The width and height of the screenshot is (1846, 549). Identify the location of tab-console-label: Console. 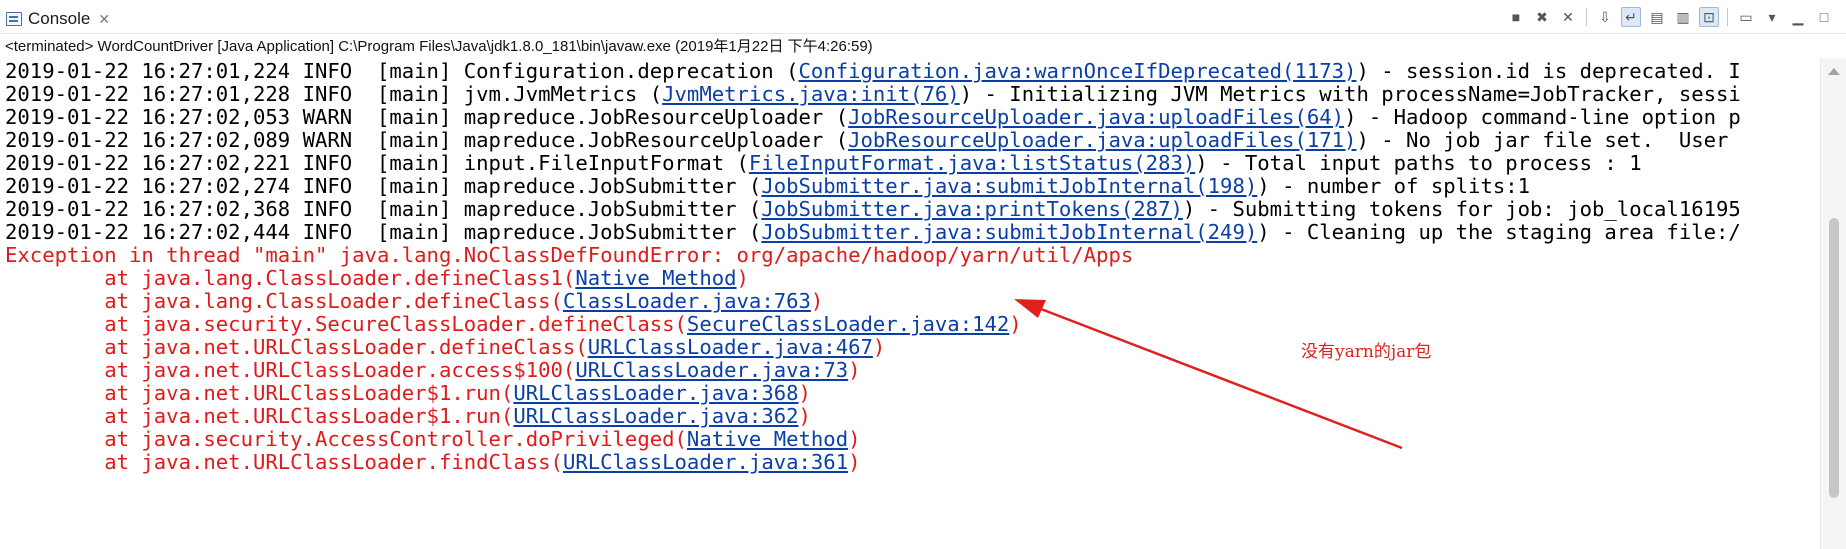
(59, 18).